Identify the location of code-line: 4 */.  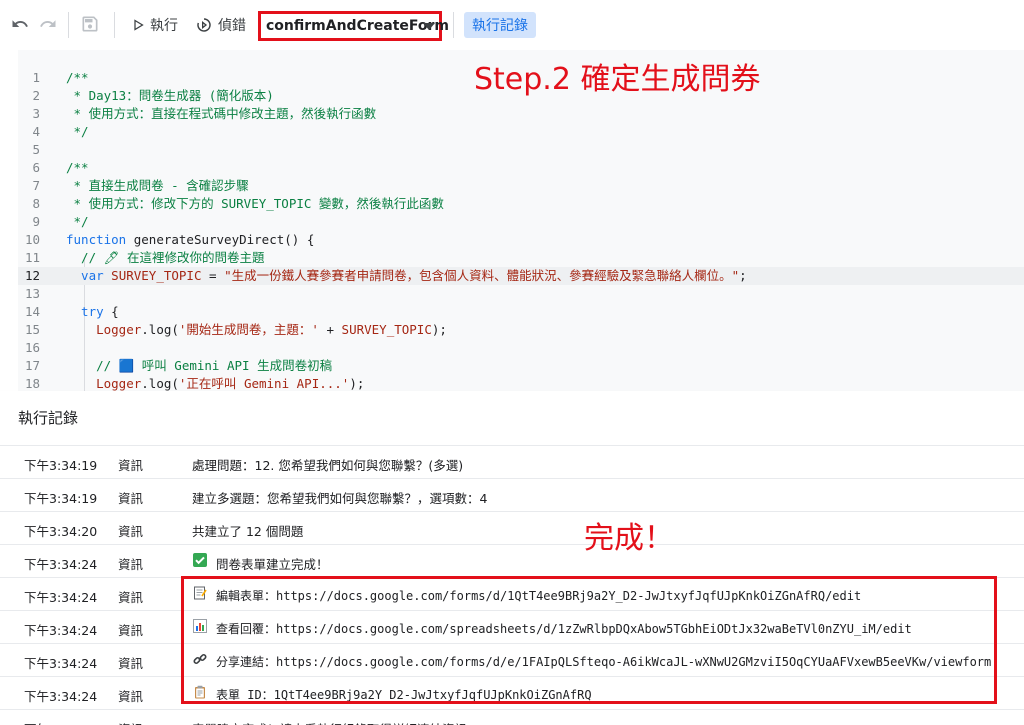
(521, 132).